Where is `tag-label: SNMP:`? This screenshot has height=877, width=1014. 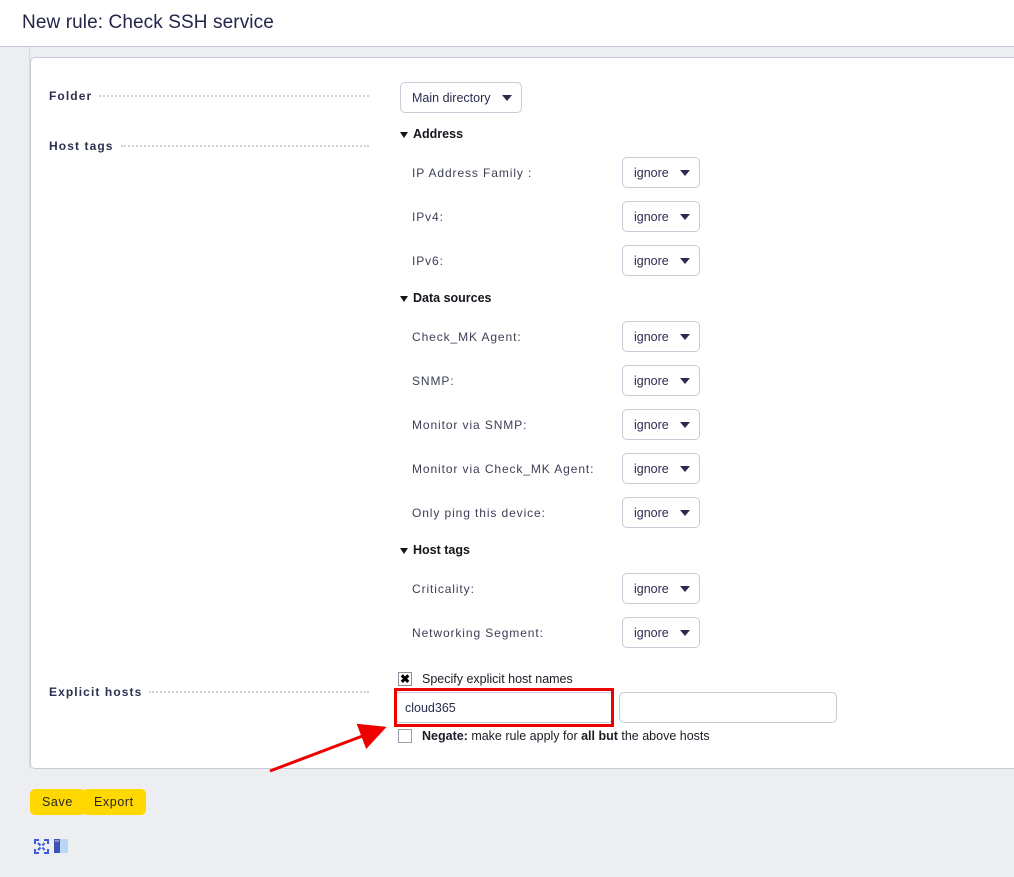 tag-label: SNMP: is located at coordinates (433, 380).